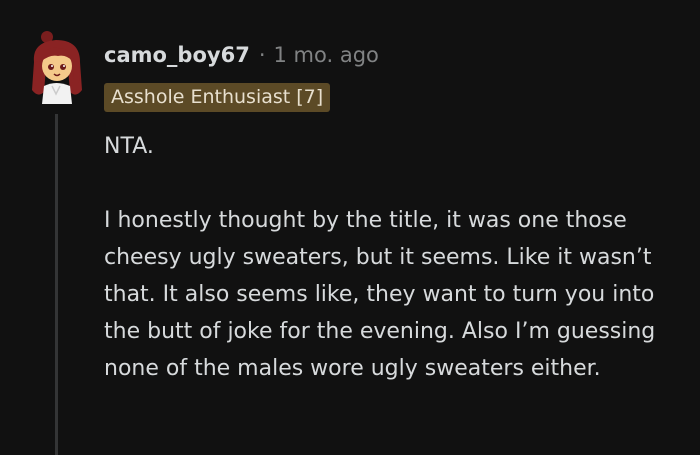  I want to click on comment-meta: camo_boy67 · 1 mo. ago, so click(241, 55).